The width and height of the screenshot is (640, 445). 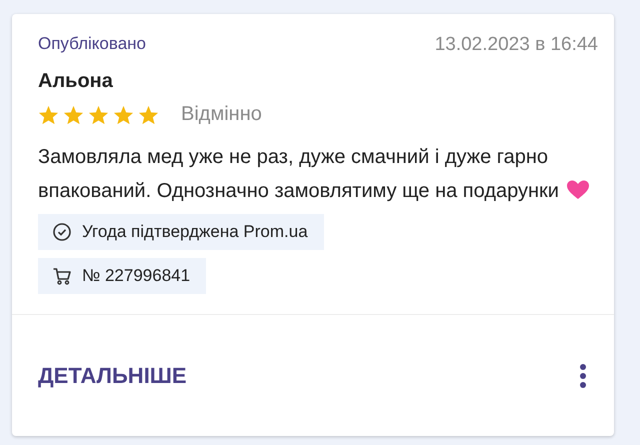 What do you see at coordinates (516, 45) in the screenshot?
I see `date-label: 13.02.2023 в 16:44` at bounding box center [516, 45].